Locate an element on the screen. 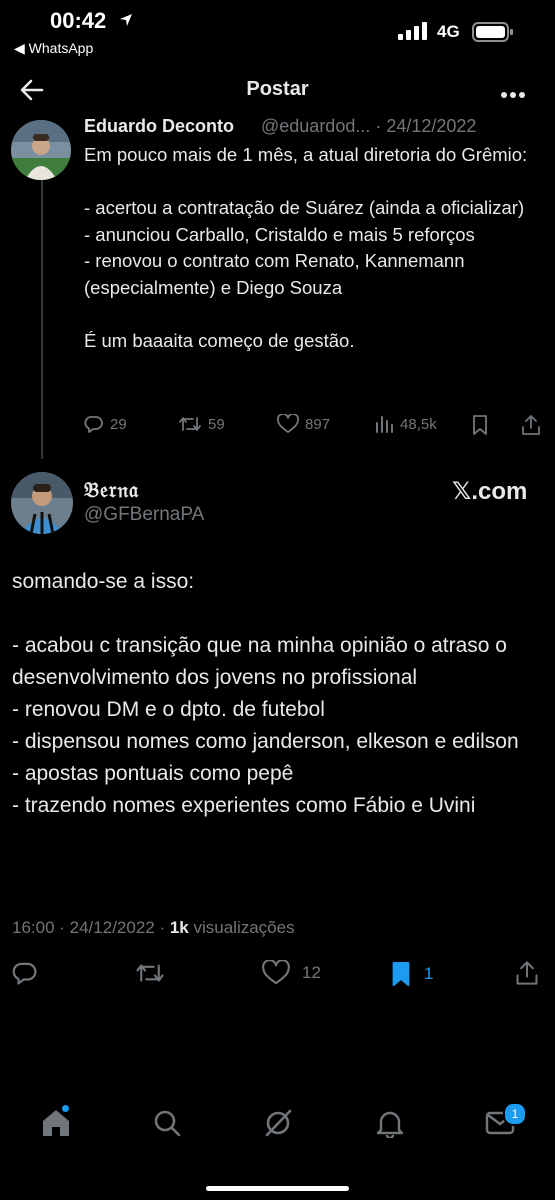 The height and width of the screenshot is (1200, 555). author-name: 𝔅𝔢𝔯𝔫𝔞 is located at coordinates (111, 490).